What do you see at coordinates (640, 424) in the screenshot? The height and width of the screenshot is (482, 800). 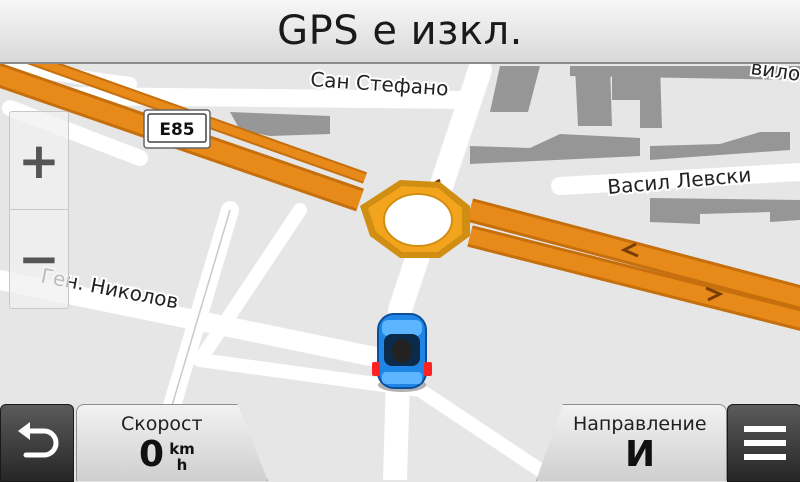 I see `direction-label: Направление` at bounding box center [640, 424].